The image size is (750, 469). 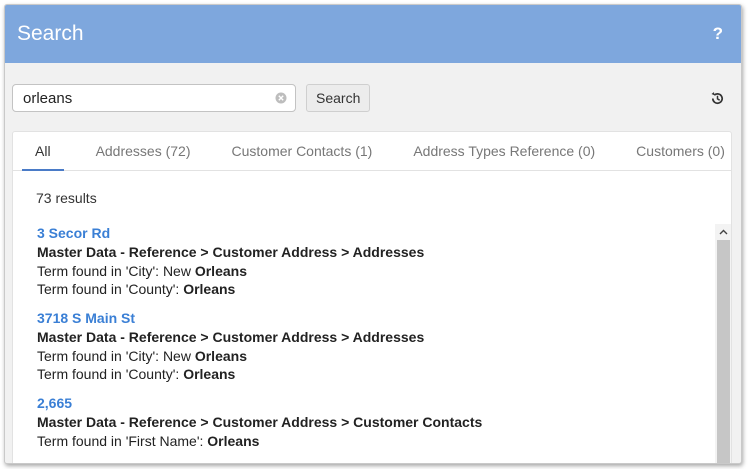 What do you see at coordinates (50, 33) in the screenshot?
I see `window-title: Search` at bounding box center [50, 33].